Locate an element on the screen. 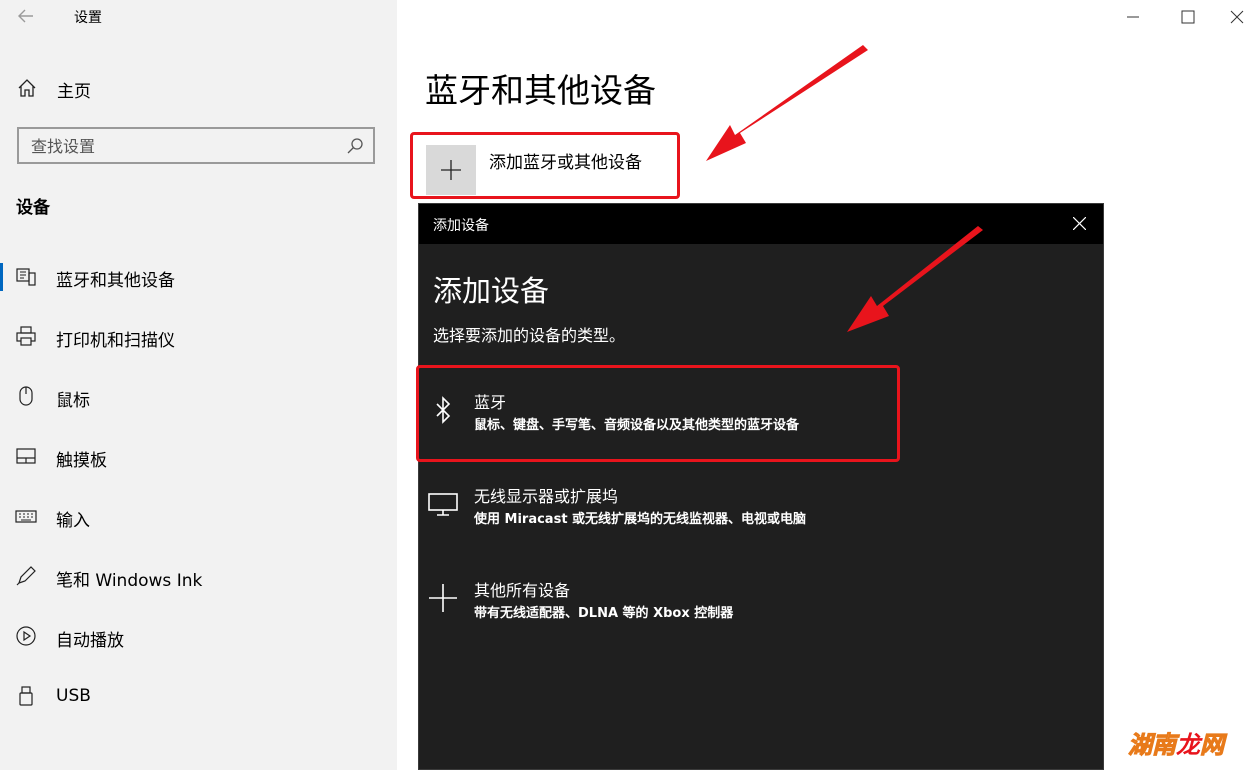 The height and width of the screenshot is (770, 1260). dialog-subtitle: 选择要添加的设备的类型。 is located at coordinates (529, 335).